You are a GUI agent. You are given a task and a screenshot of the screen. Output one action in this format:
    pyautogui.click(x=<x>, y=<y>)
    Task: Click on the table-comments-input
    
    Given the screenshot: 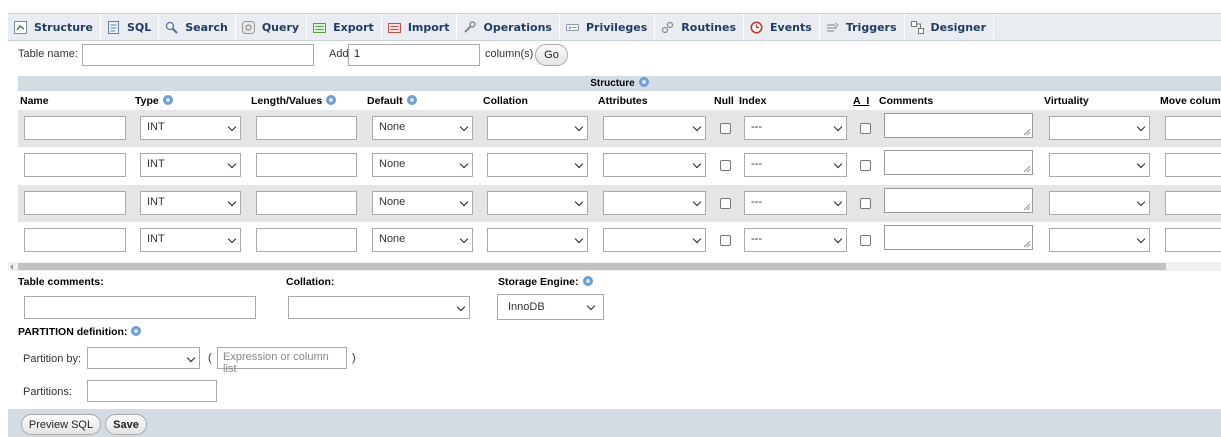 What is the action you would take?
    pyautogui.click(x=140, y=307)
    